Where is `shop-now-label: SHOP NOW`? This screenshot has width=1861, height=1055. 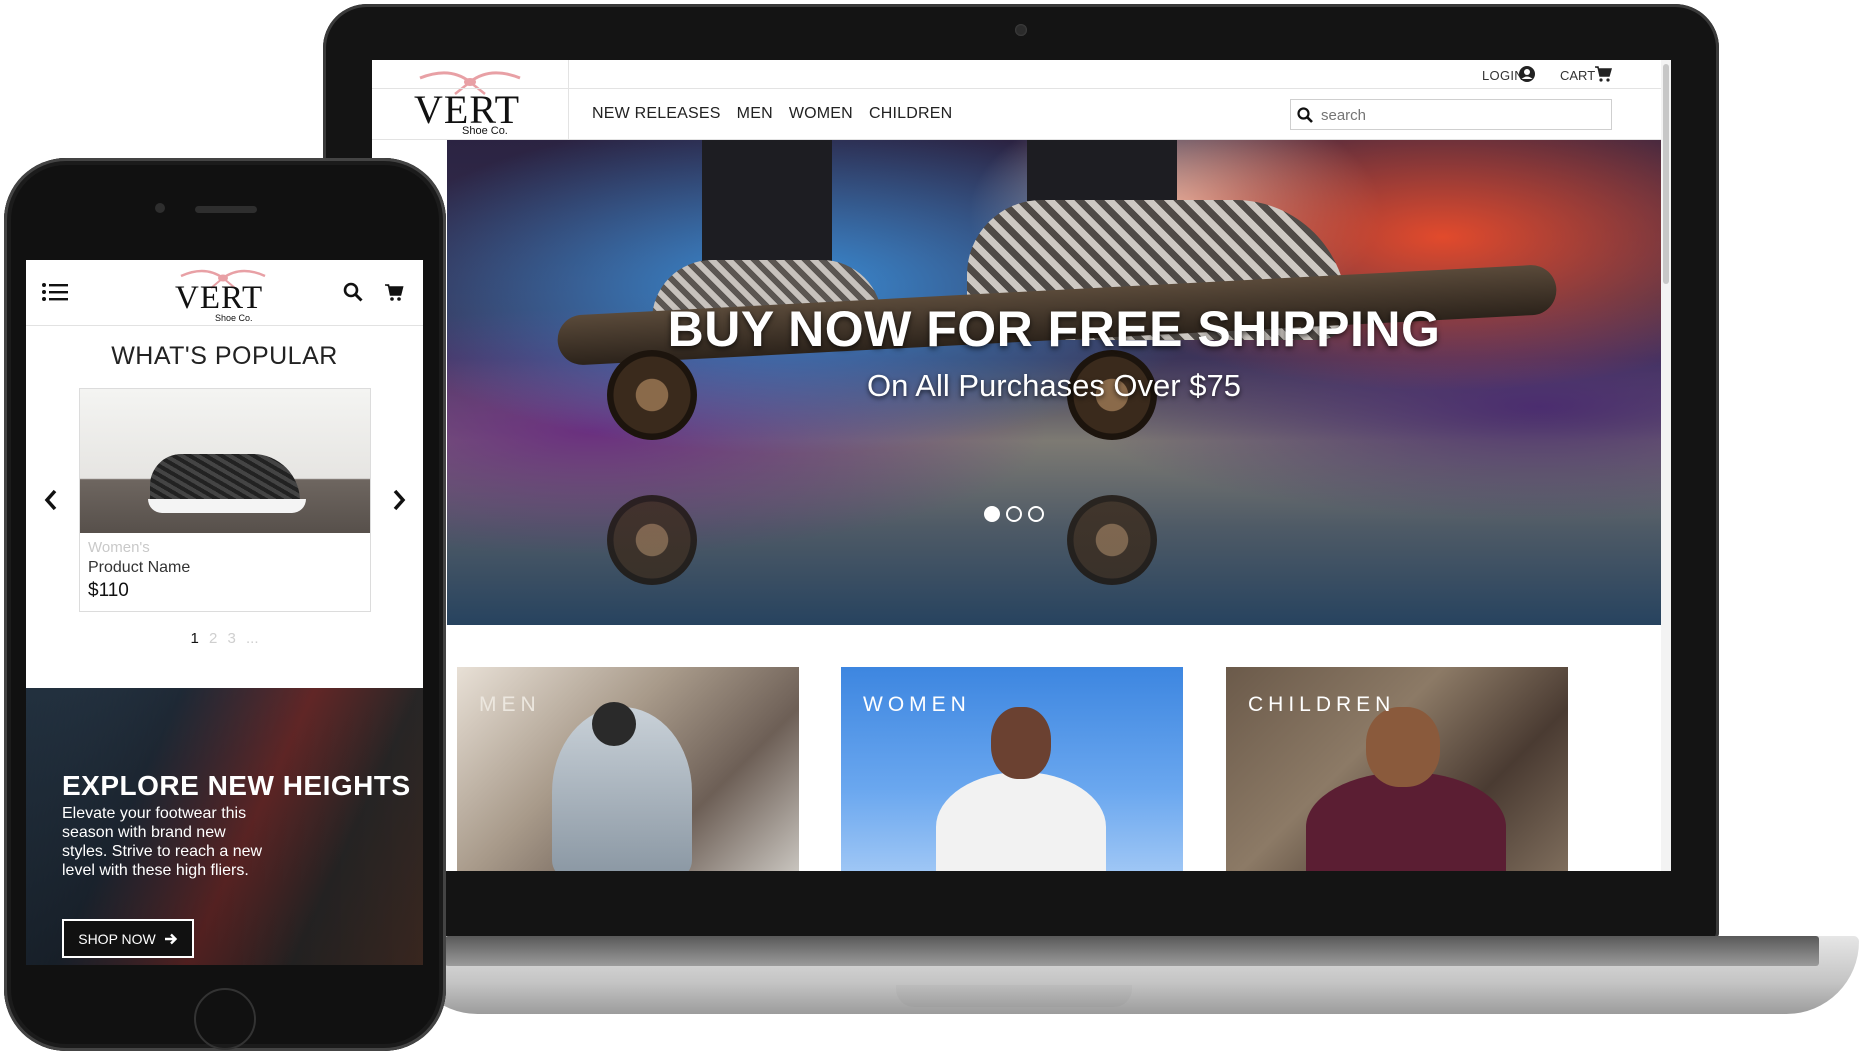 shop-now-label: SHOP NOW is located at coordinates (117, 938).